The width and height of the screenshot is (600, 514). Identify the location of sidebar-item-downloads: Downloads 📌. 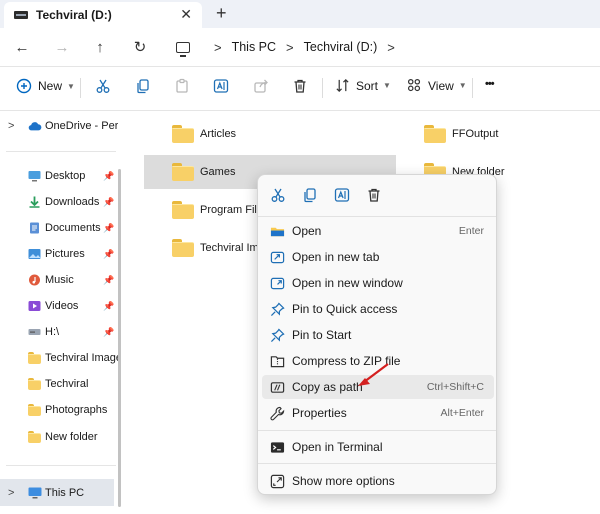
(59, 202).